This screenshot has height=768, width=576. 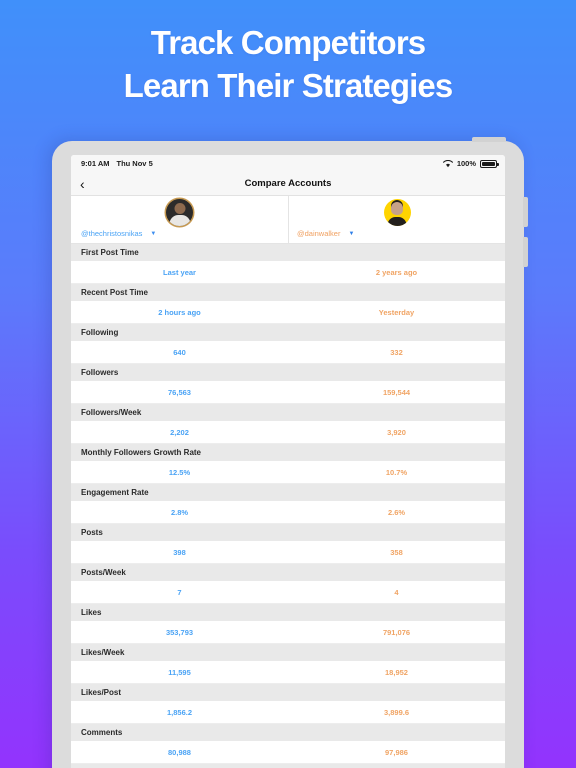 What do you see at coordinates (288, 572) in the screenshot?
I see `metric-label: Posts/Week` at bounding box center [288, 572].